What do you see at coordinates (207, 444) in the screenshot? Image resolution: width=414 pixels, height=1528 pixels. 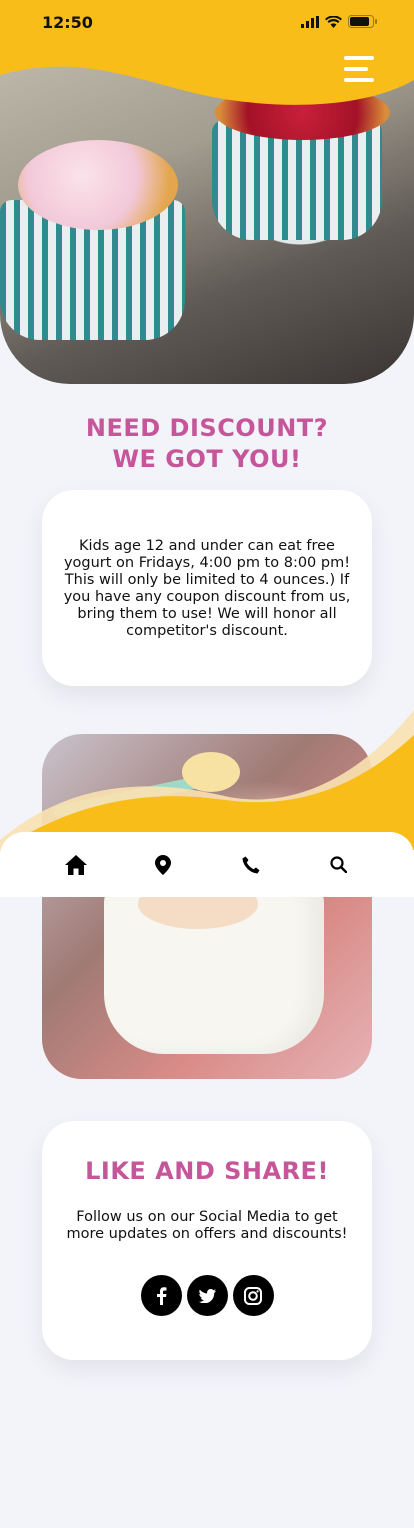 I see `discount-title: NEED DISCOUNT? WE GOT YOU!` at bounding box center [207, 444].